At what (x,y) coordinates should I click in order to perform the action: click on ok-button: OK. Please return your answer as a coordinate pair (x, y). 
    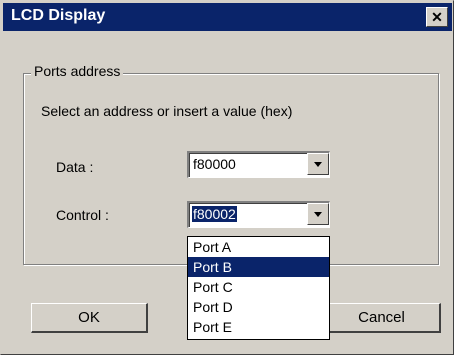
    Looking at the image, I should click on (89, 318).